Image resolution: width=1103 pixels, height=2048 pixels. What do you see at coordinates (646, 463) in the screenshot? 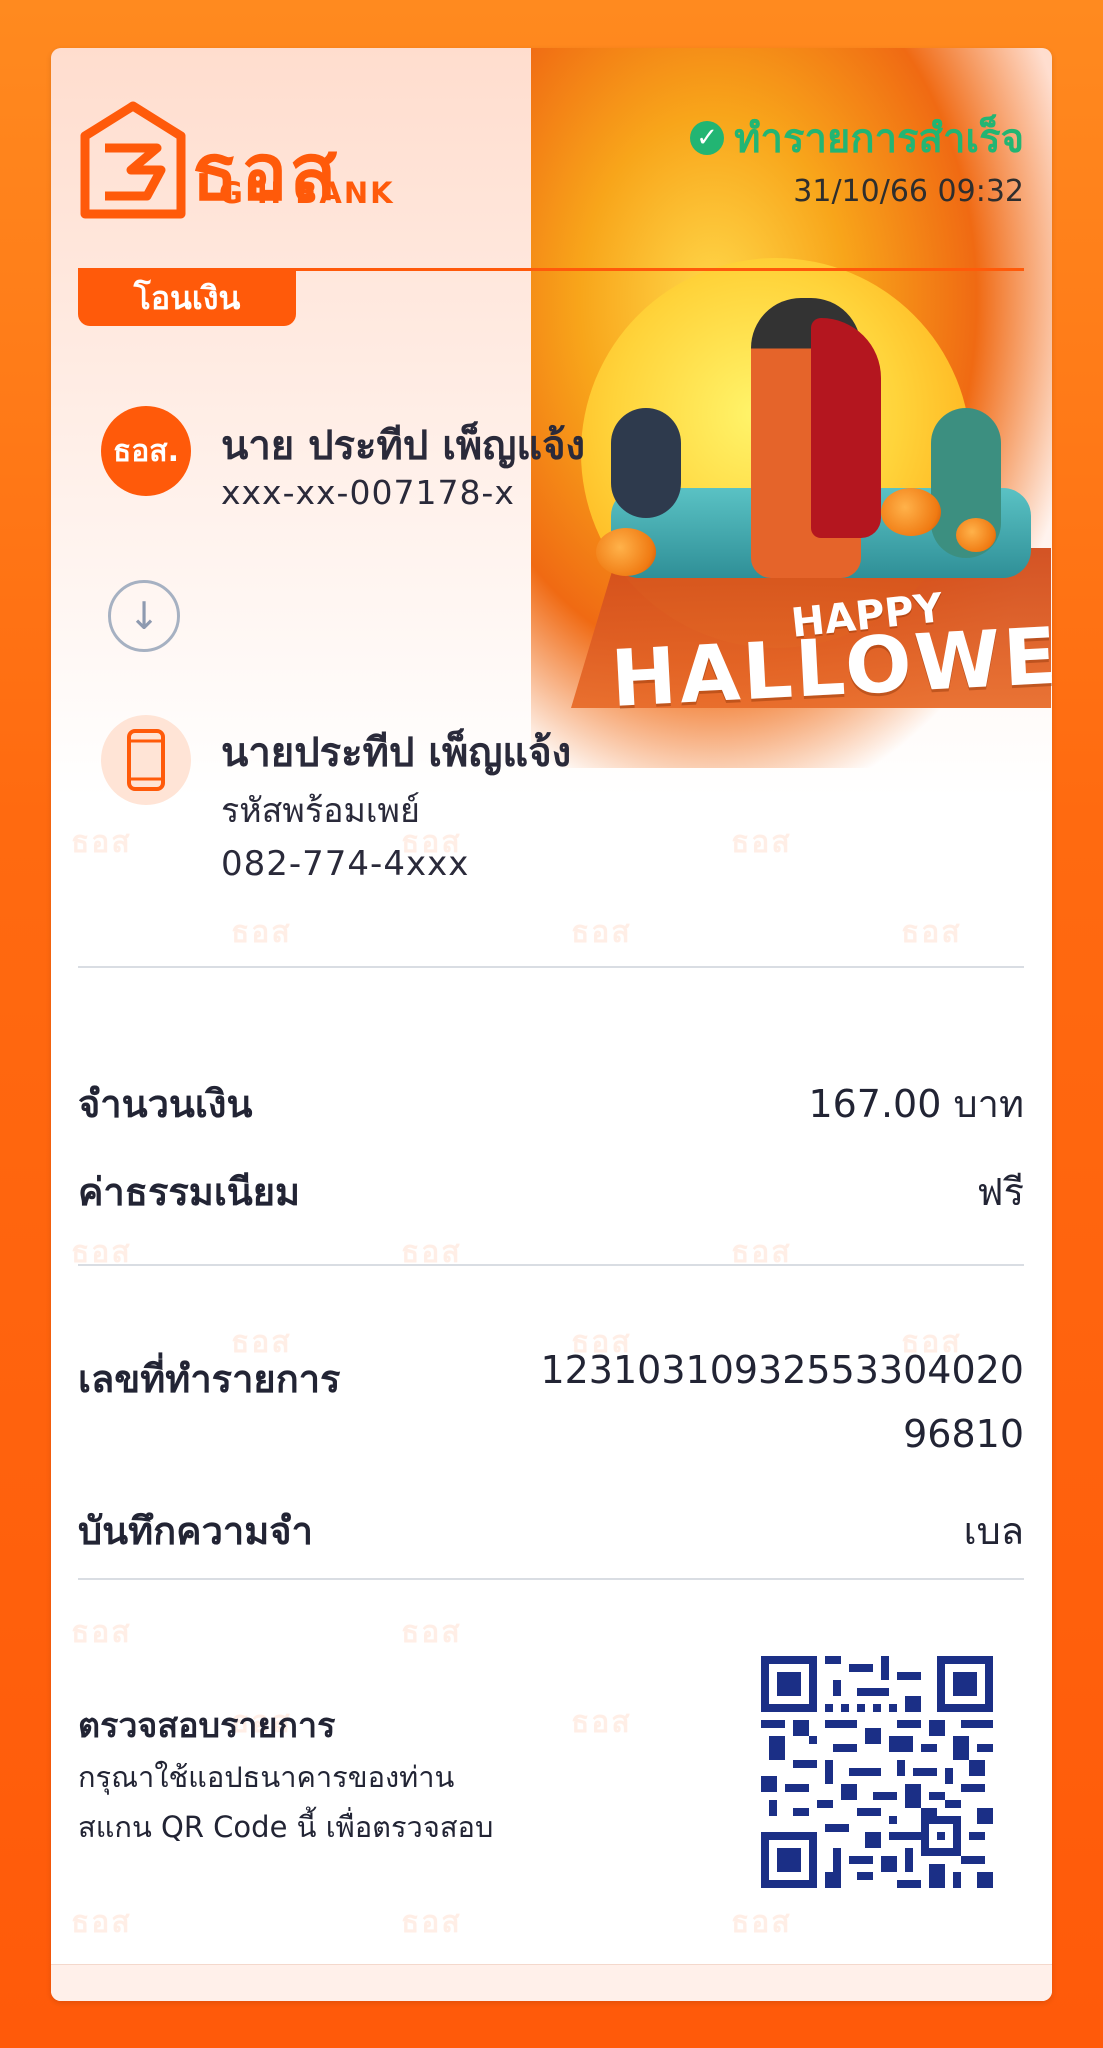
I see `guest-left-figure` at bounding box center [646, 463].